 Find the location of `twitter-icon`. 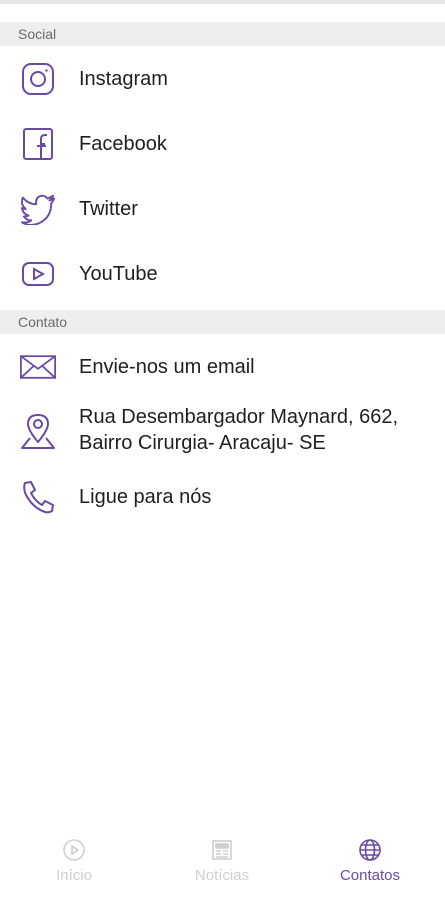

twitter-icon is located at coordinates (38, 209).